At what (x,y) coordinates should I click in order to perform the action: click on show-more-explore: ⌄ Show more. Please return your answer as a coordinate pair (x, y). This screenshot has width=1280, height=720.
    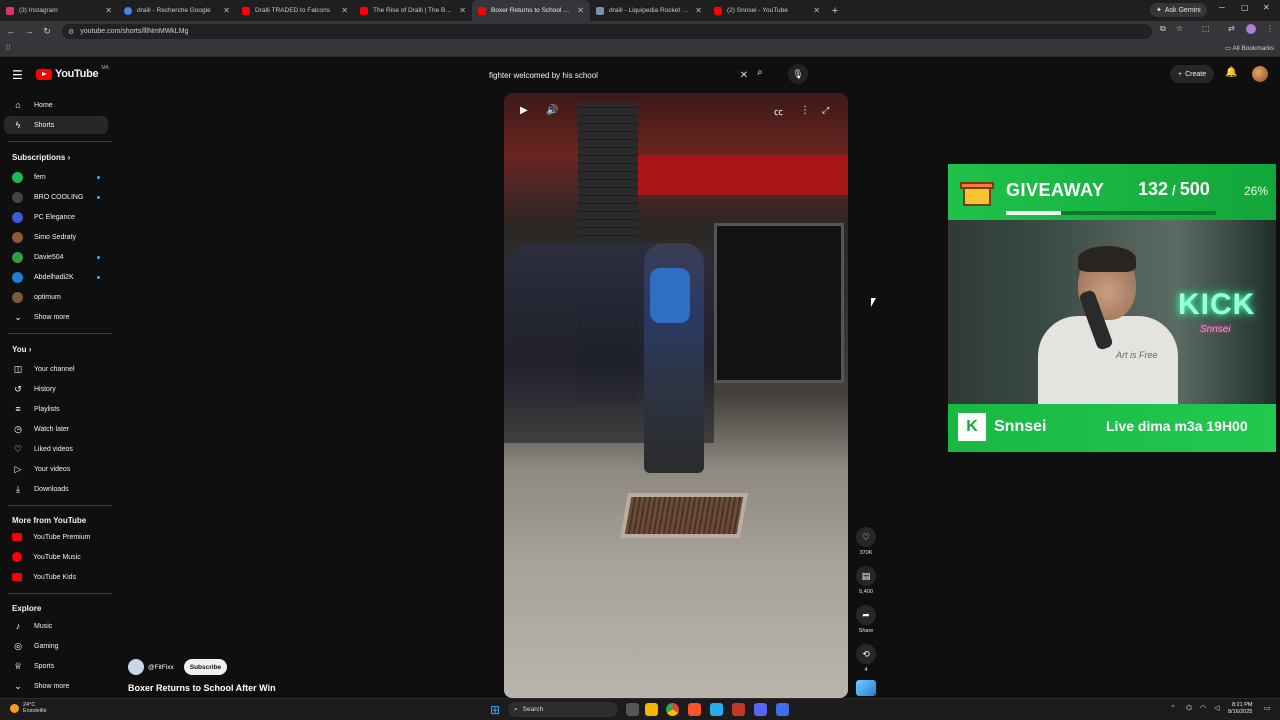
    Looking at the image, I should click on (56, 686).